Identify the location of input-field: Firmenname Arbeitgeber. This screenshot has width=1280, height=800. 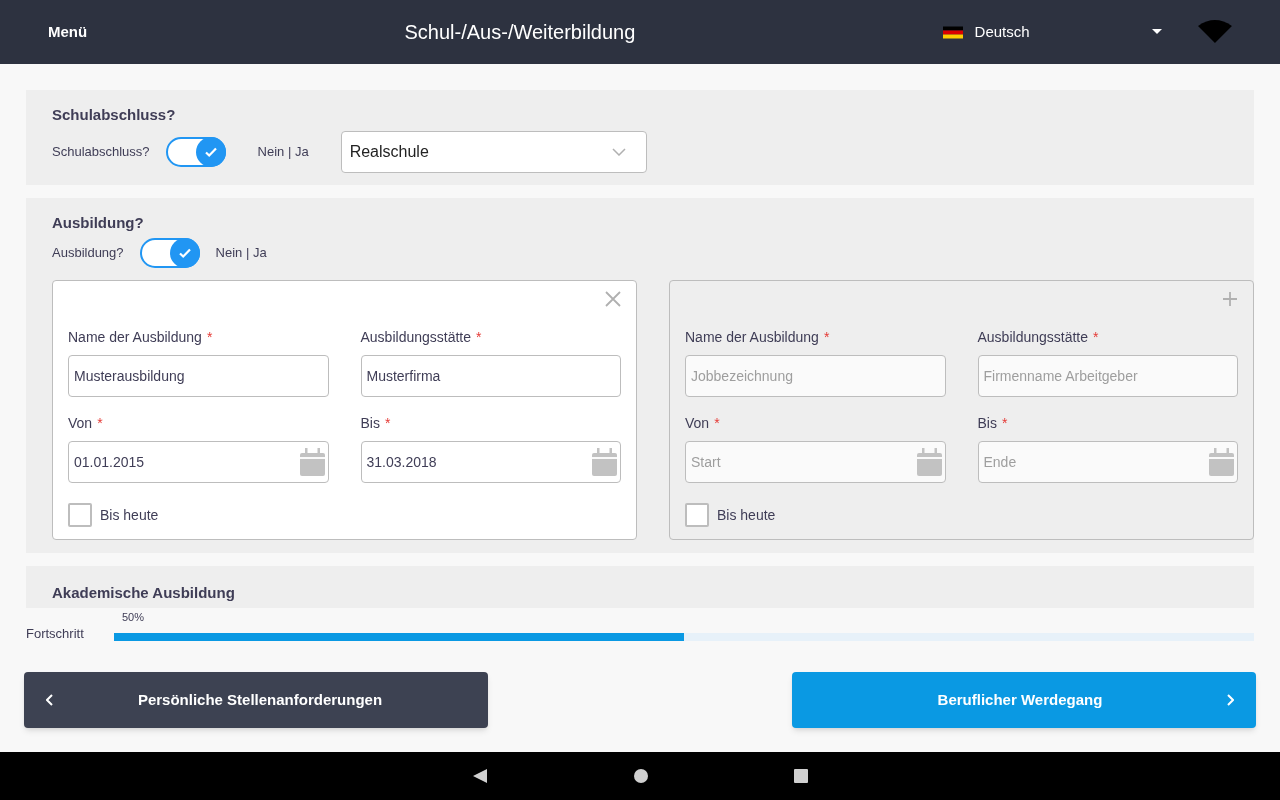
(1107, 376).